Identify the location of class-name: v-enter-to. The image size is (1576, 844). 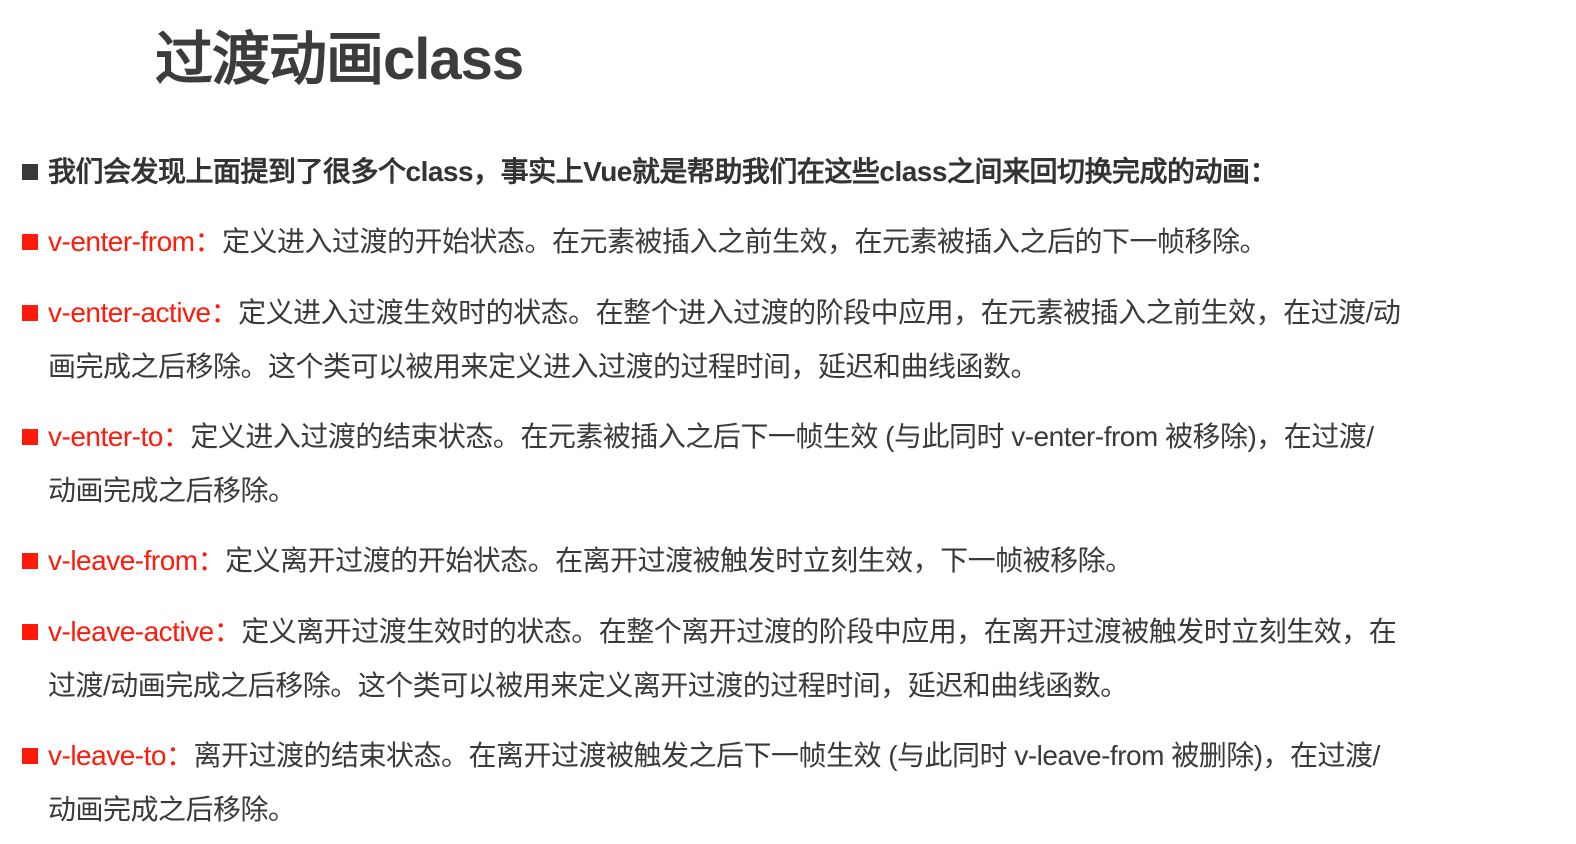
(105, 436).